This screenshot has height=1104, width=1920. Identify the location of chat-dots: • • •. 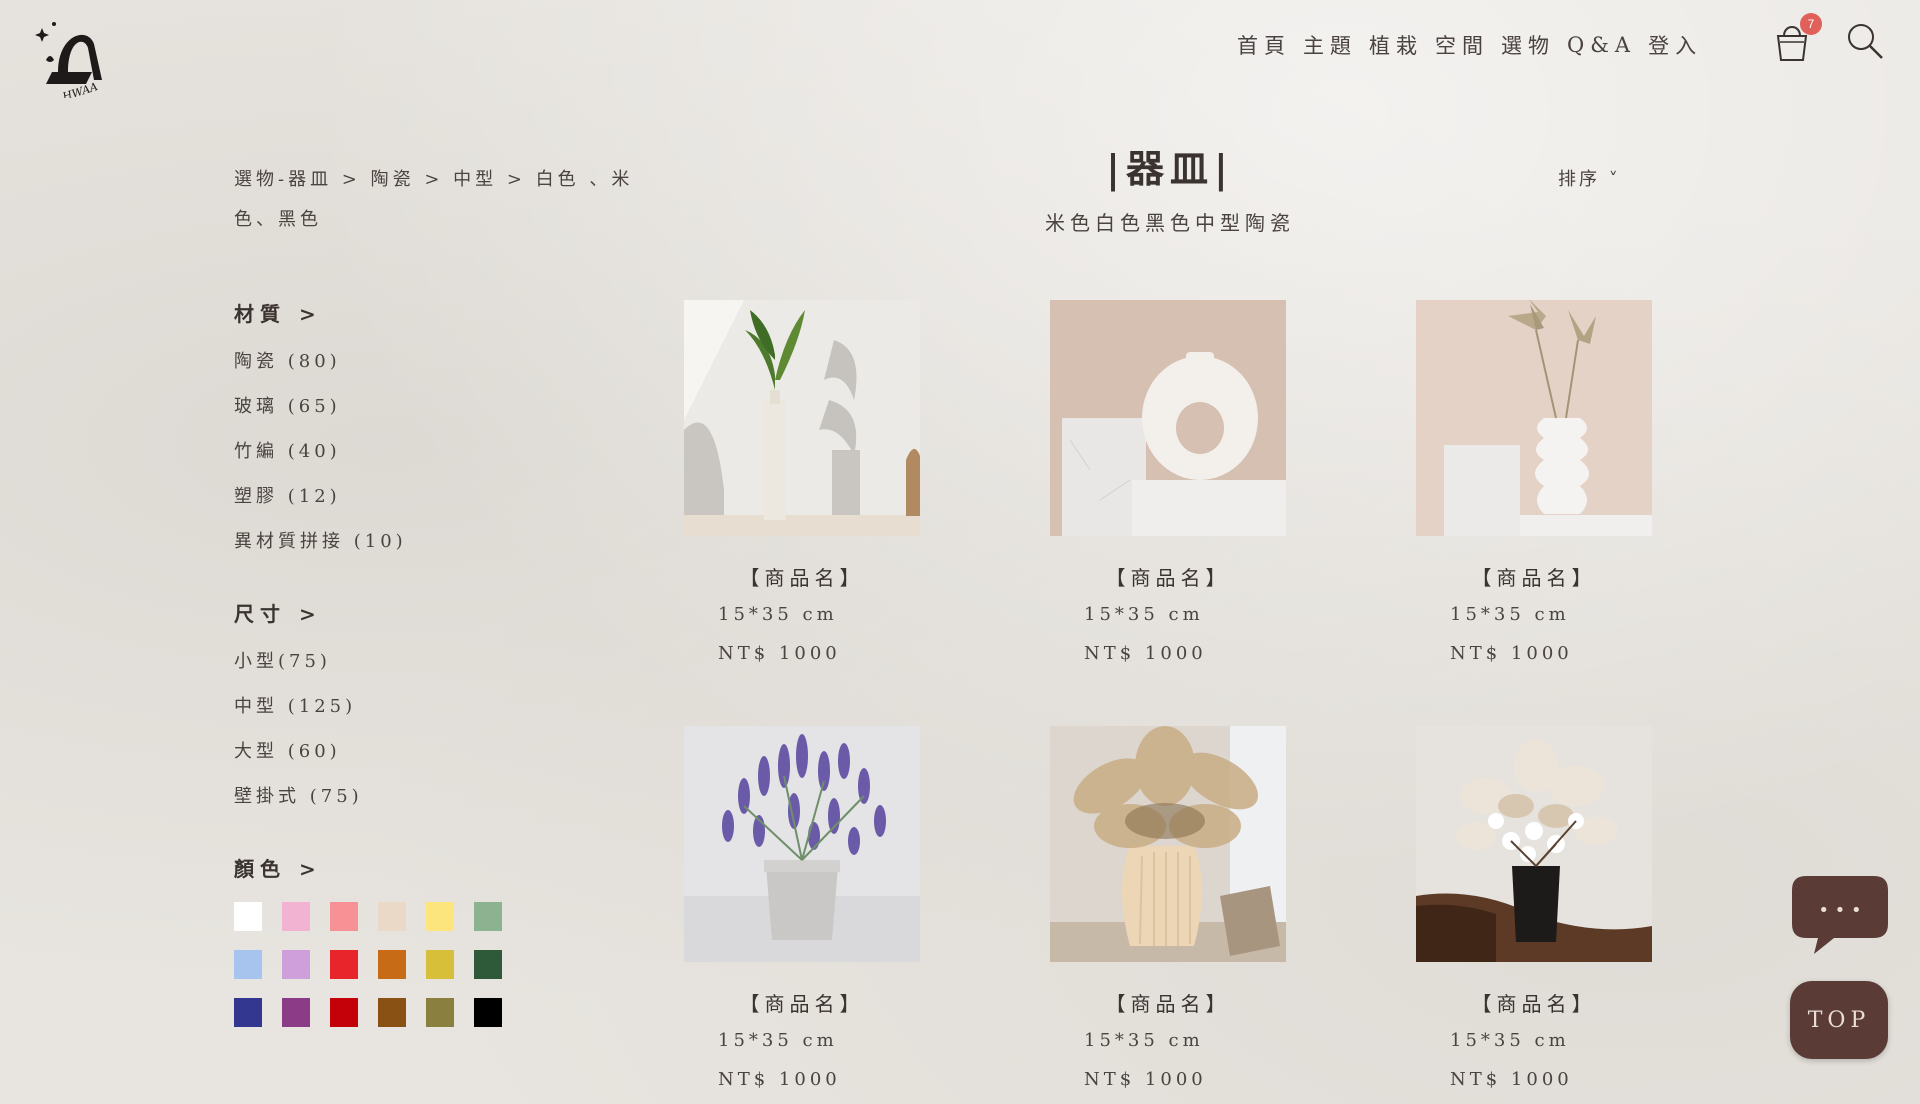
(1839, 910).